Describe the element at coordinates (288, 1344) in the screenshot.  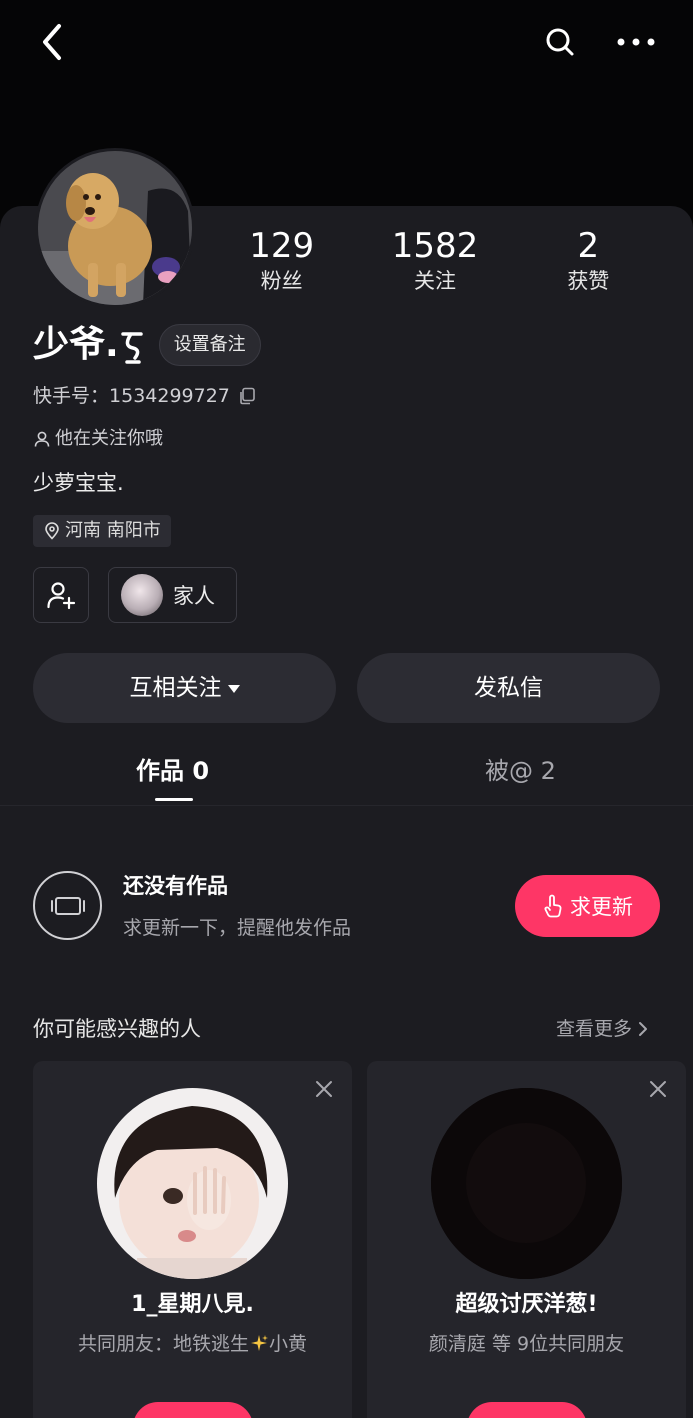
I see `mutual-friends-suffix: 小黄` at that location.